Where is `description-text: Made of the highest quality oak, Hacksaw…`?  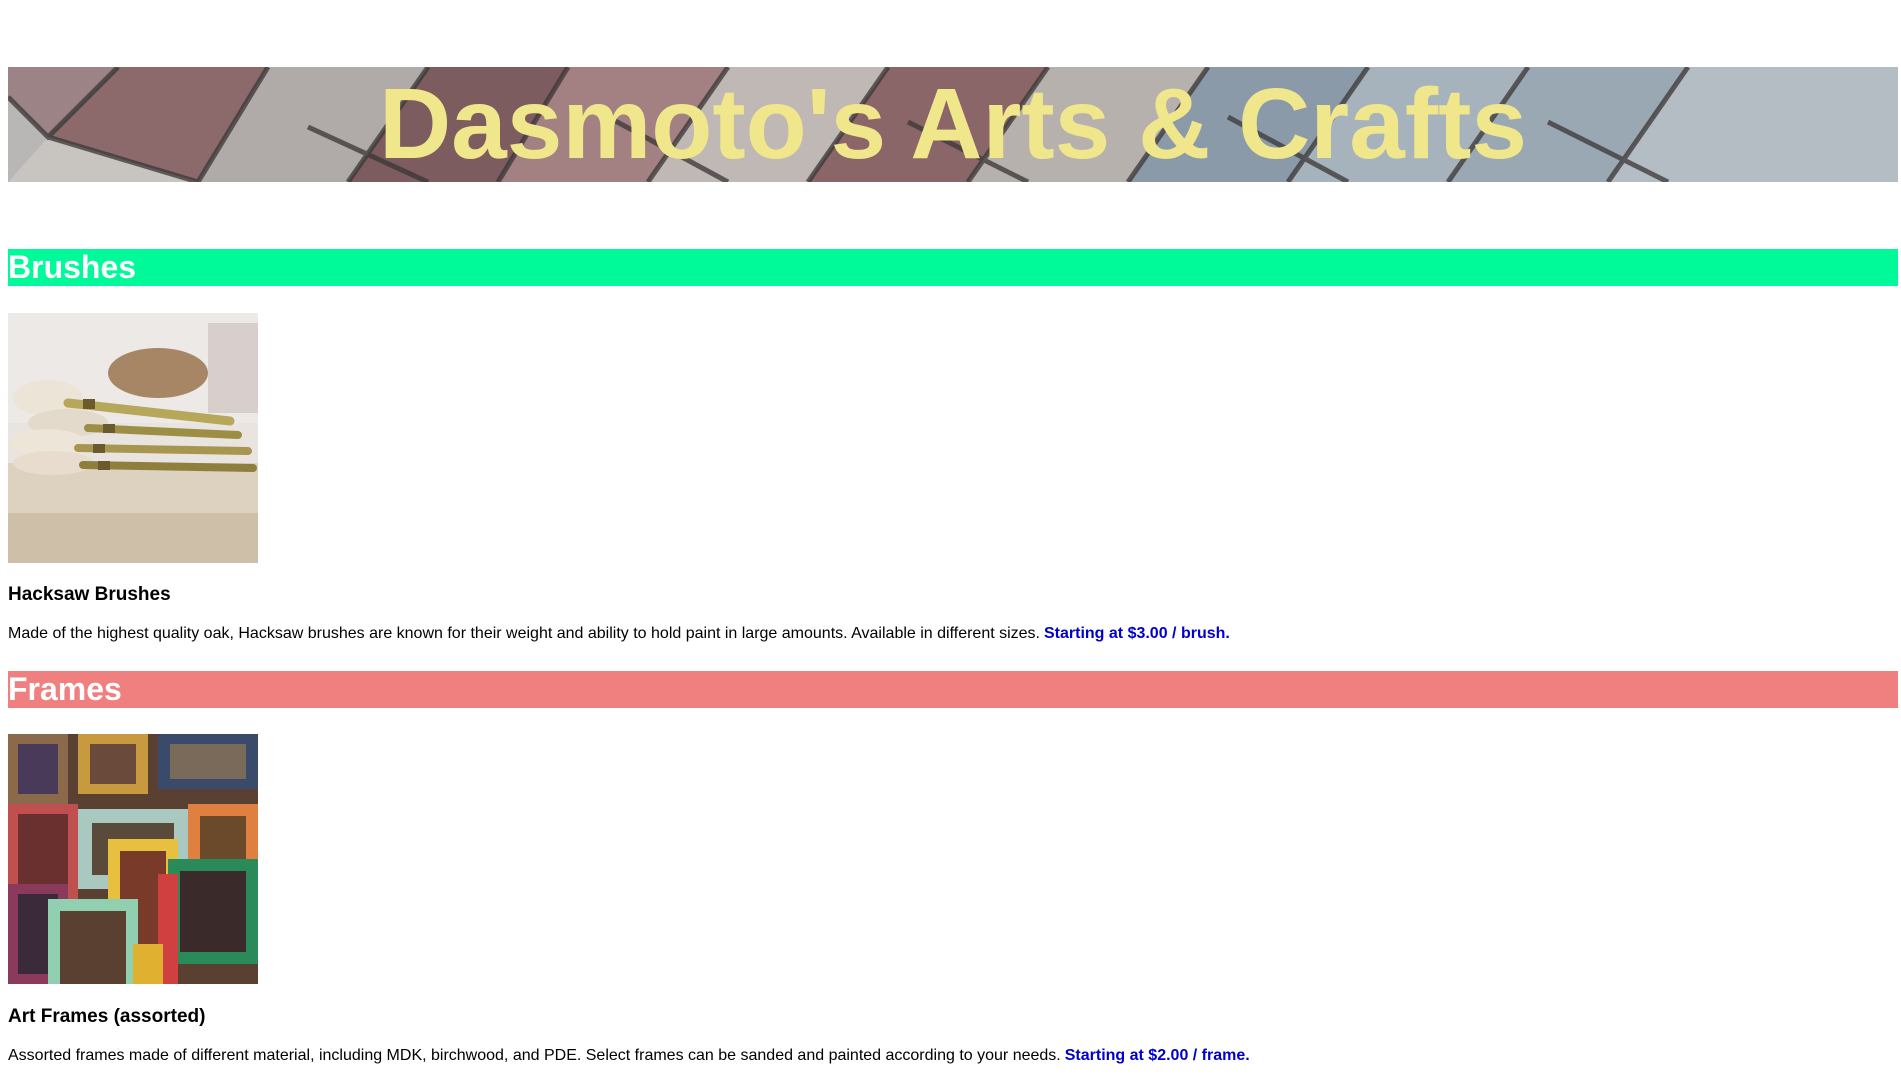 description-text: Made of the highest quality oak, Hacksaw… is located at coordinates (524, 633).